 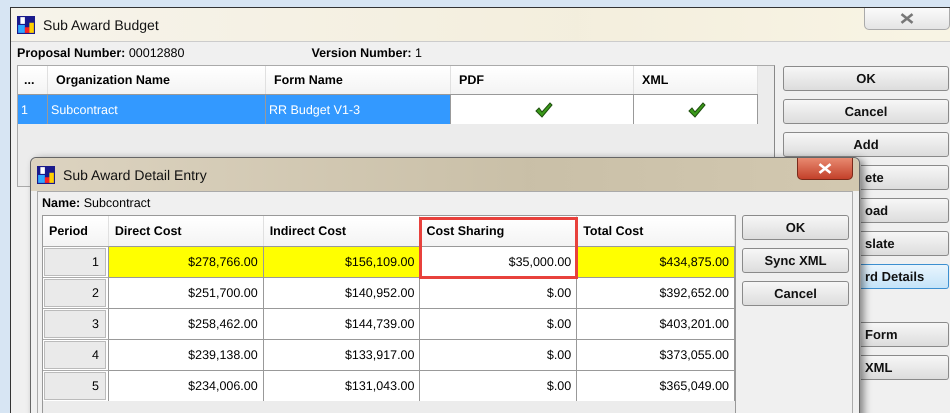 What do you see at coordinates (696, 80) in the screenshot?
I see `column-header: XML` at bounding box center [696, 80].